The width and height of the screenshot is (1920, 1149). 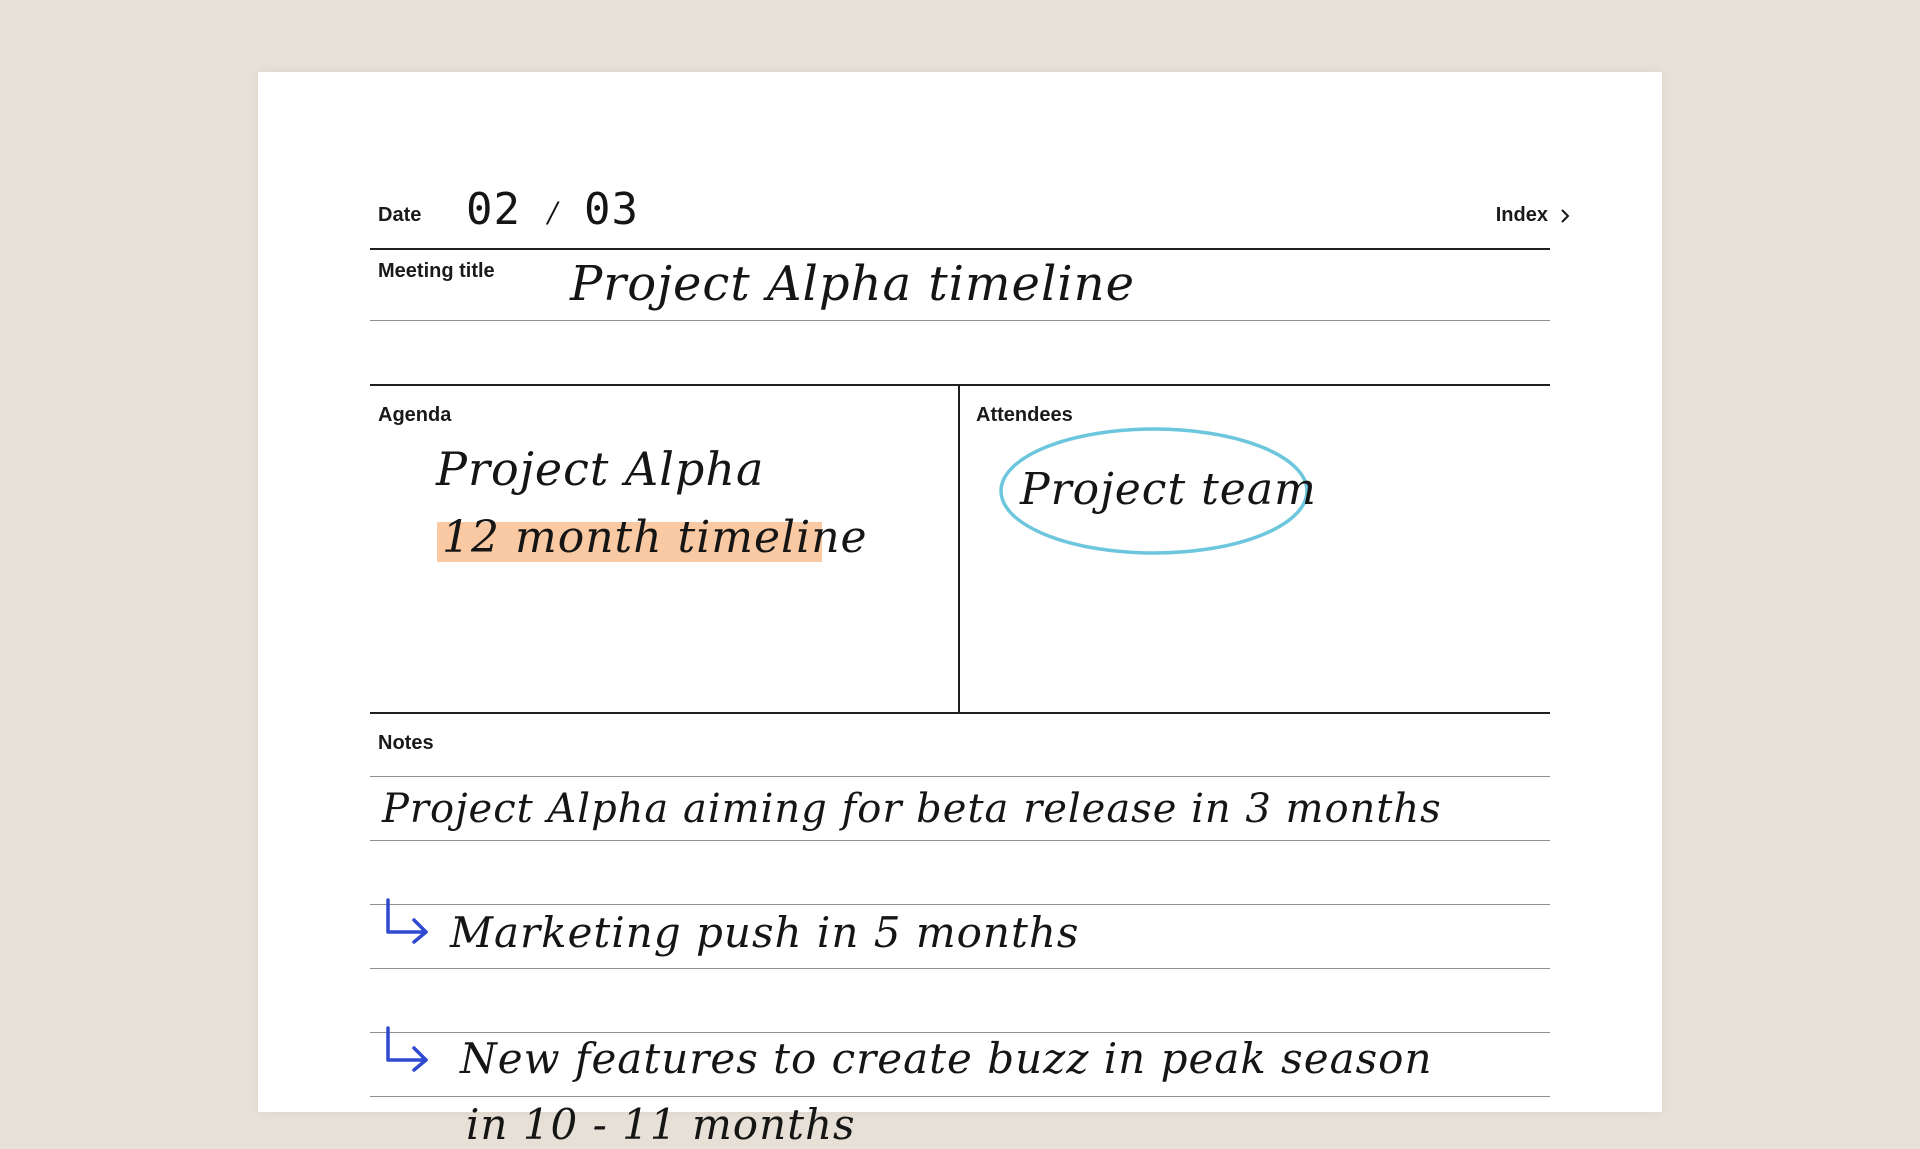 What do you see at coordinates (436, 271) in the screenshot?
I see `meeting-title-label: Meeting title` at bounding box center [436, 271].